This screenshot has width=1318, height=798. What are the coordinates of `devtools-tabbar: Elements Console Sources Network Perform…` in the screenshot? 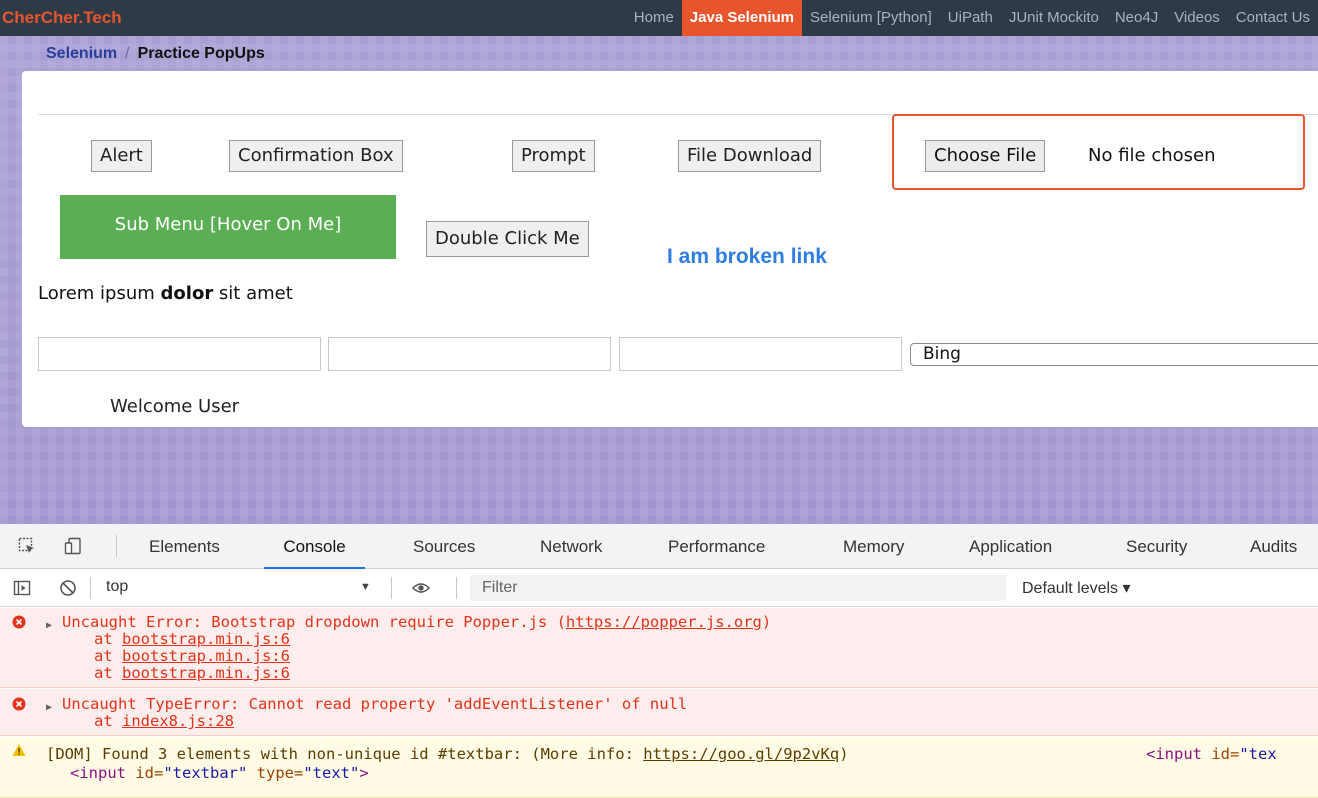 It's located at (659, 546).